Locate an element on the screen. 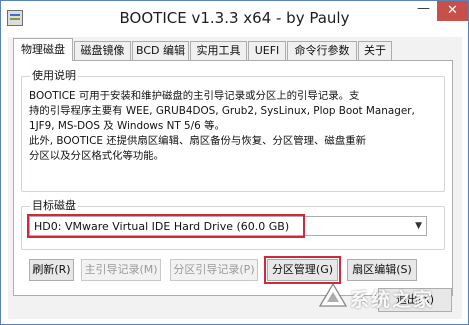 Image resolution: width=469 pixels, height=325 pixels. usage-line: 1JF9, MS-DOS 及 Windows NT 5/6 等。 is located at coordinates (127, 126).